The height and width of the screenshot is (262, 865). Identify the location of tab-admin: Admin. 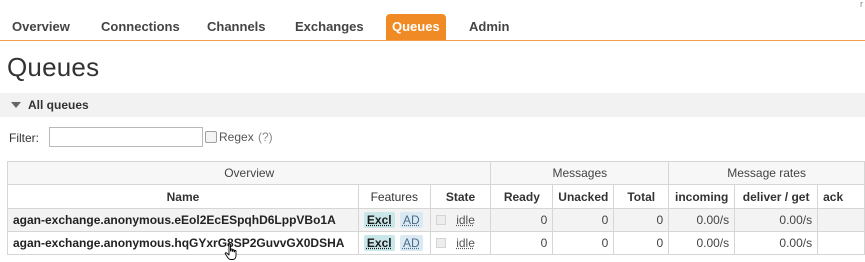
(489, 27).